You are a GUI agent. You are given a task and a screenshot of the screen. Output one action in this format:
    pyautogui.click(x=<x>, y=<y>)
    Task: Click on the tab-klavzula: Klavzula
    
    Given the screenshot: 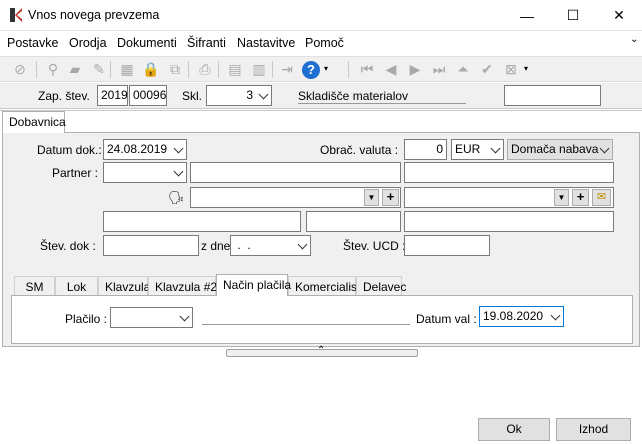 What is the action you would take?
    pyautogui.click(x=124, y=286)
    